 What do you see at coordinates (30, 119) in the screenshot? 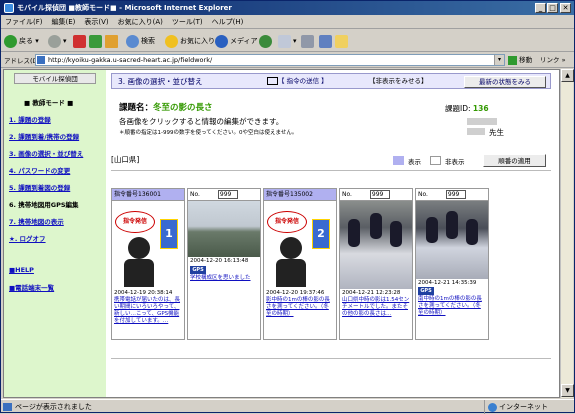
I see `nav-item-task-register: 1. 課題の登録` at bounding box center [30, 119].